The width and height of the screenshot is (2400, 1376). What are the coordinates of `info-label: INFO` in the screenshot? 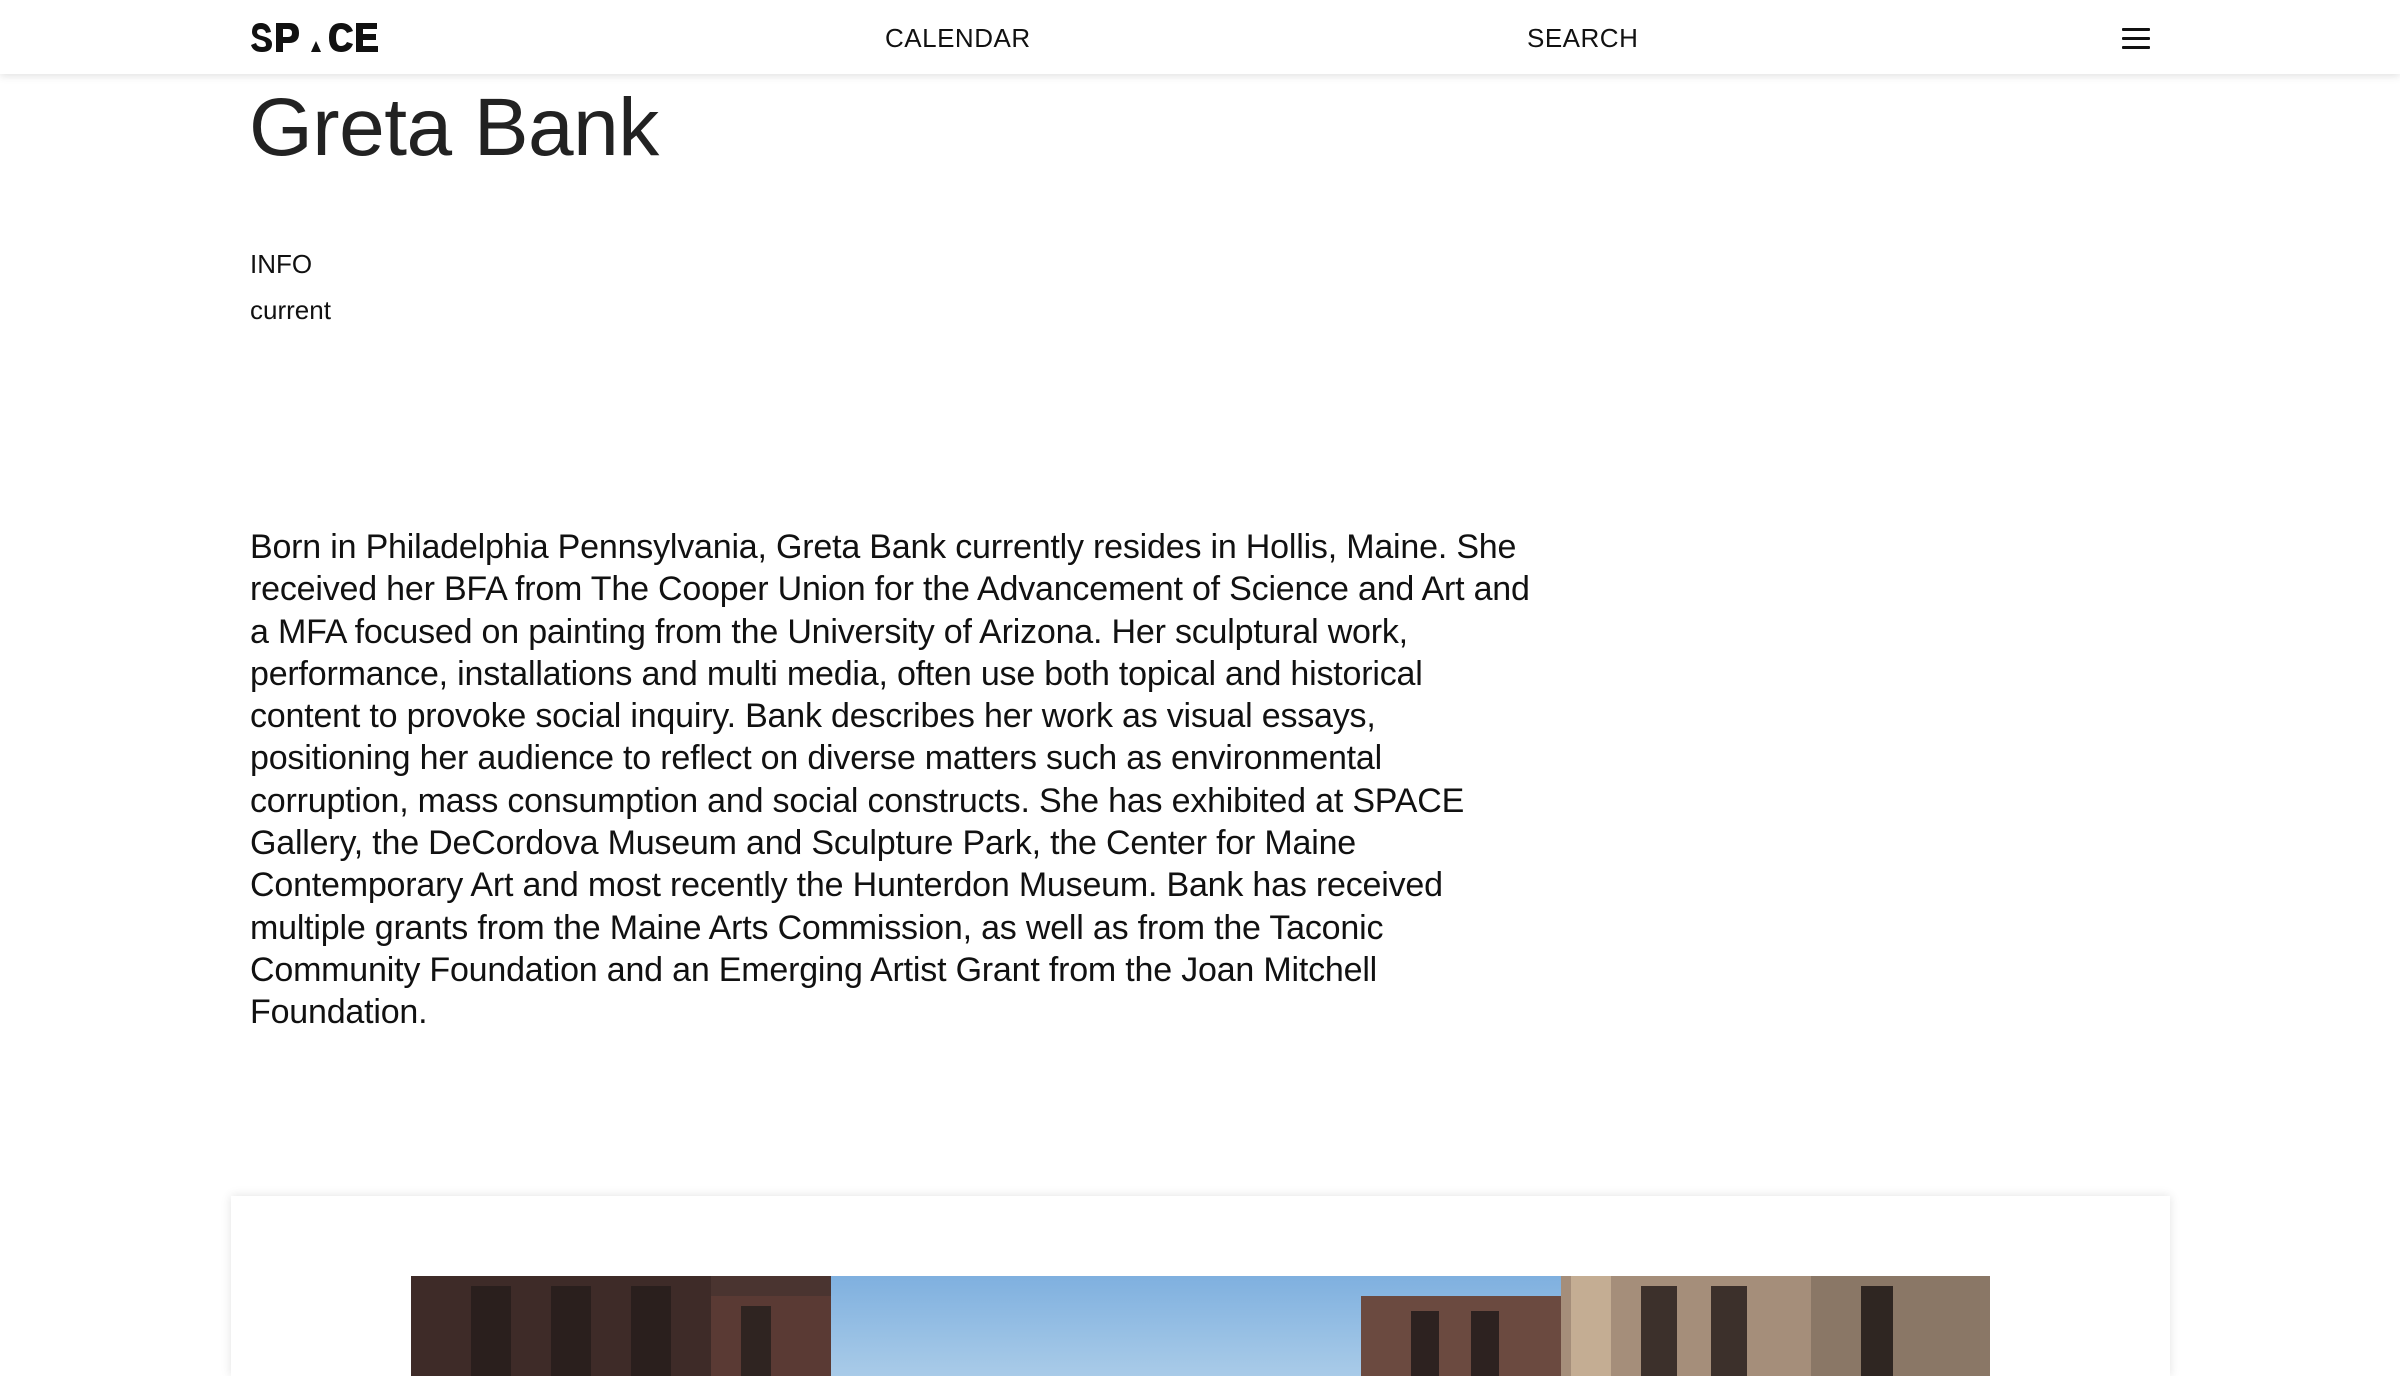 It's located at (281, 264).